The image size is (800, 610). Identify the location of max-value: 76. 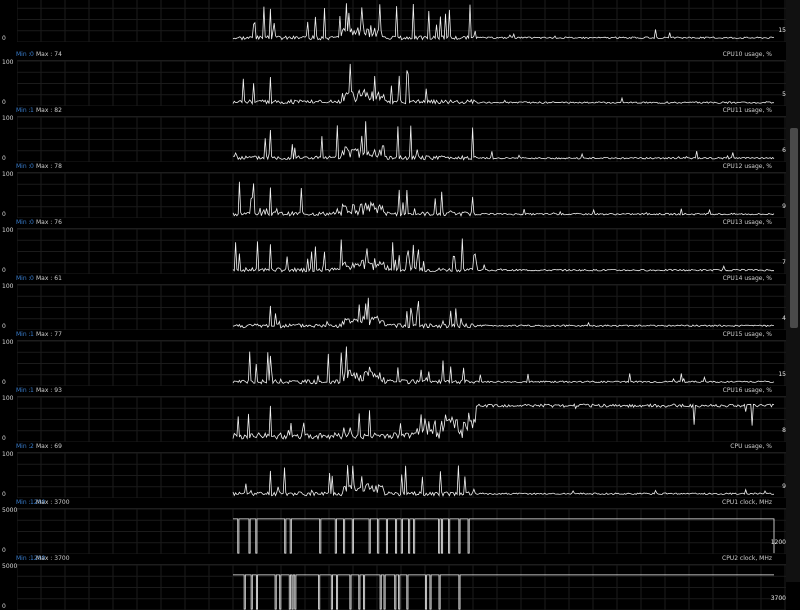
(58, 222).